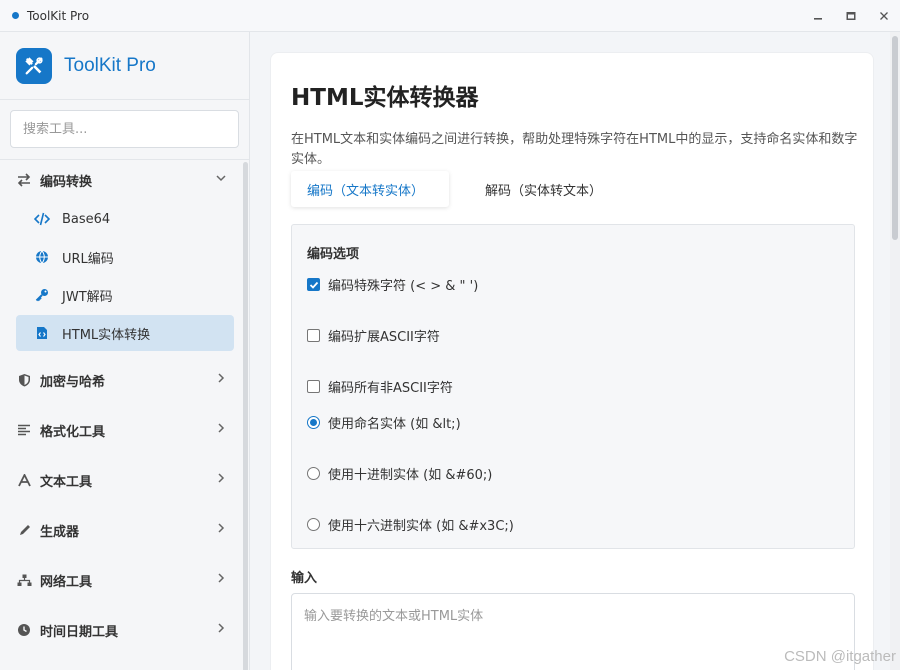 This screenshot has width=900, height=670. I want to click on option-encode-extended-ascii: 编码扩展ASCII字符, so click(373, 335).